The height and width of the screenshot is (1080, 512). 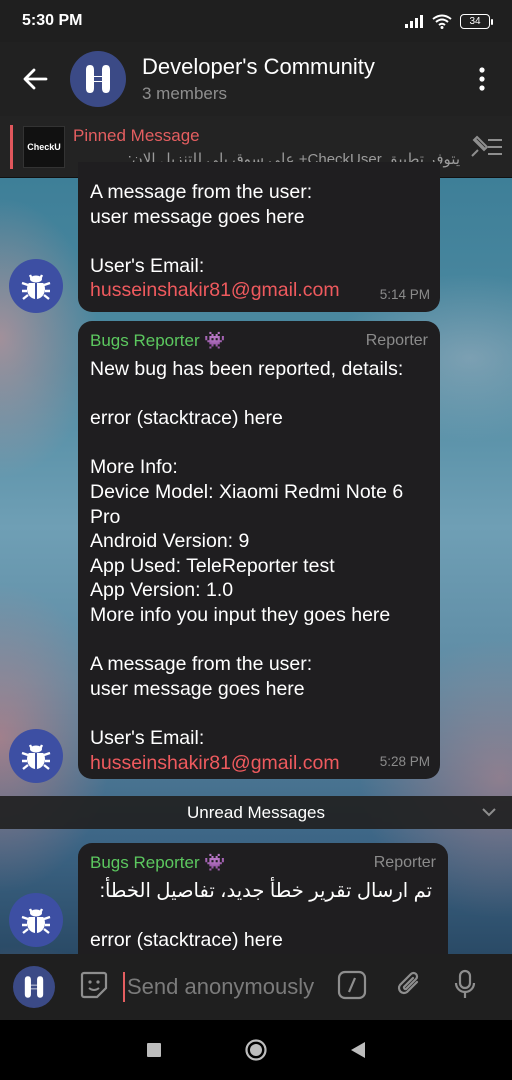 I want to click on group-avatar, so click(x=98, y=79).